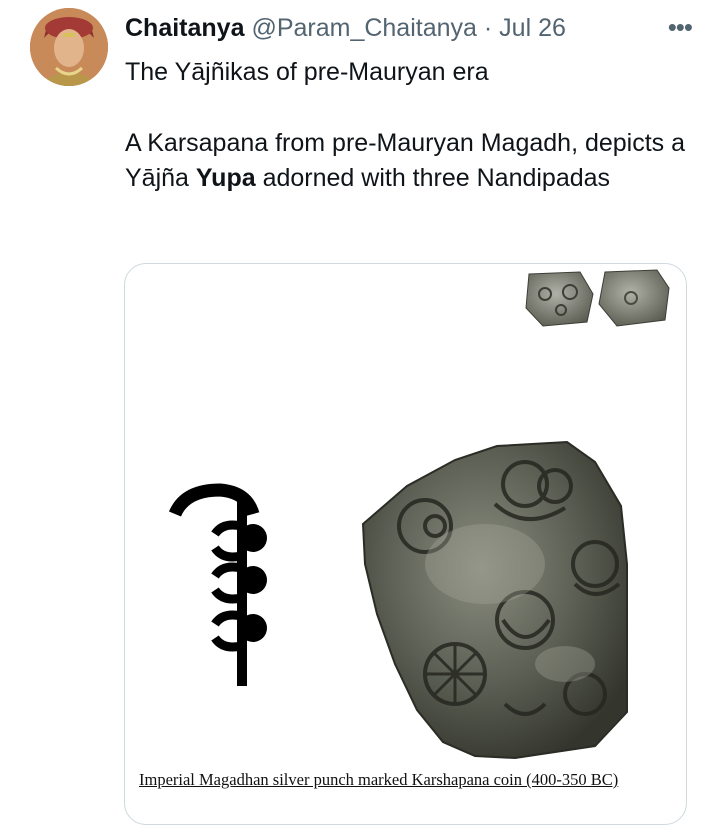 Image resolution: width=720 pixels, height=837 pixels. I want to click on tweet-header: Chaitanya @Param_Chaitanya · Jul 26, so click(417, 31).